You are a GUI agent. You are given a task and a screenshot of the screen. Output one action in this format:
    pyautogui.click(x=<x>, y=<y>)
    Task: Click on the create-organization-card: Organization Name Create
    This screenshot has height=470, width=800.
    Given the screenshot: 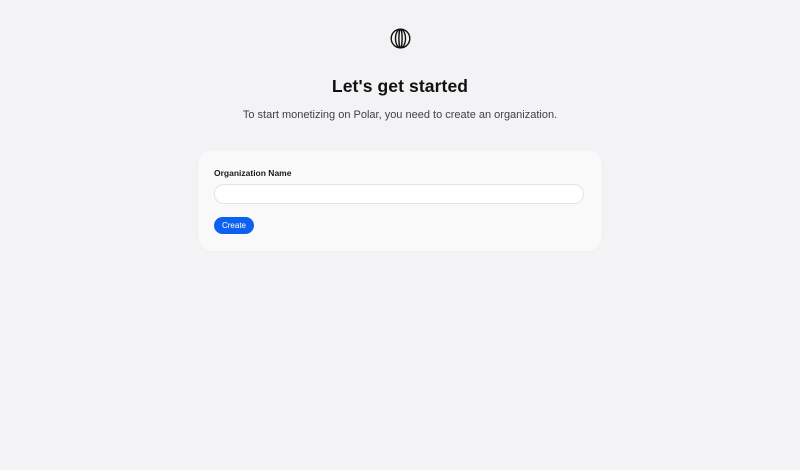 What is the action you would take?
    pyautogui.click(x=400, y=200)
    